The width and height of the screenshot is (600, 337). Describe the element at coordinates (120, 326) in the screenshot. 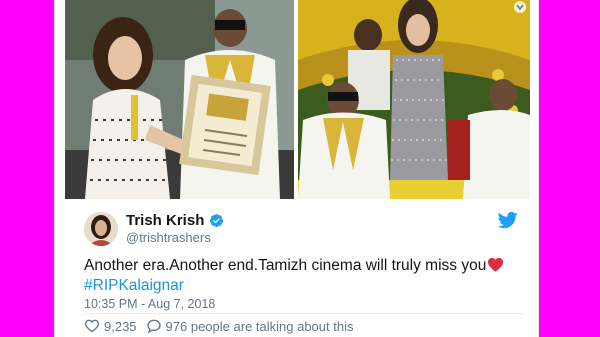

I see `like-count: 9,235` at that location.